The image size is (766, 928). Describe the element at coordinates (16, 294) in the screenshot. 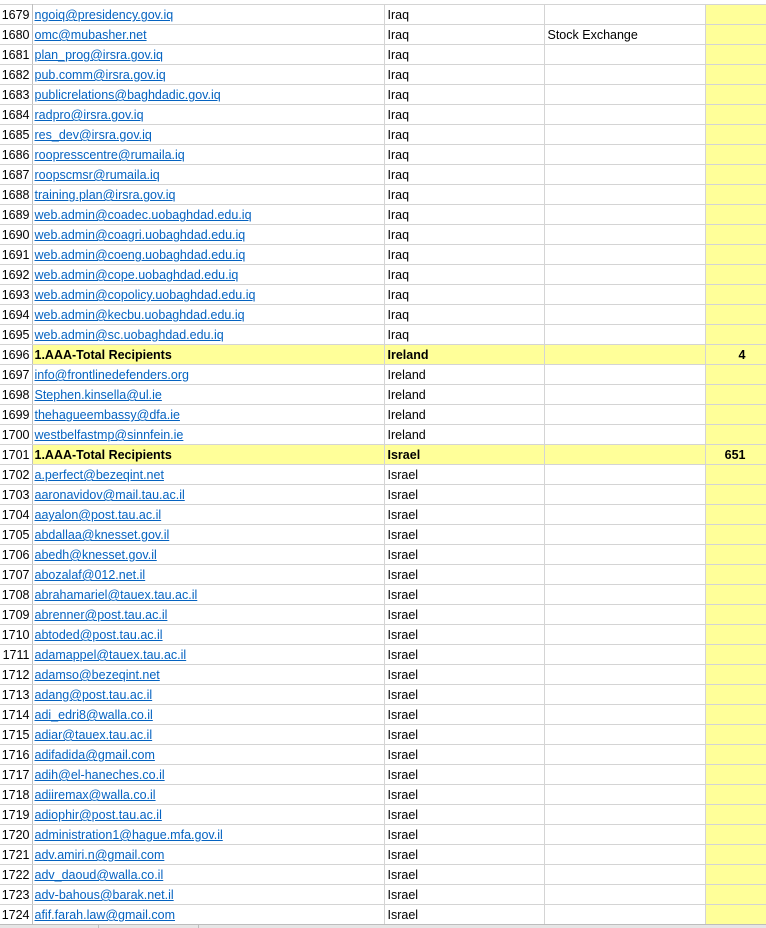

I see `row-number: 1693` at that location.